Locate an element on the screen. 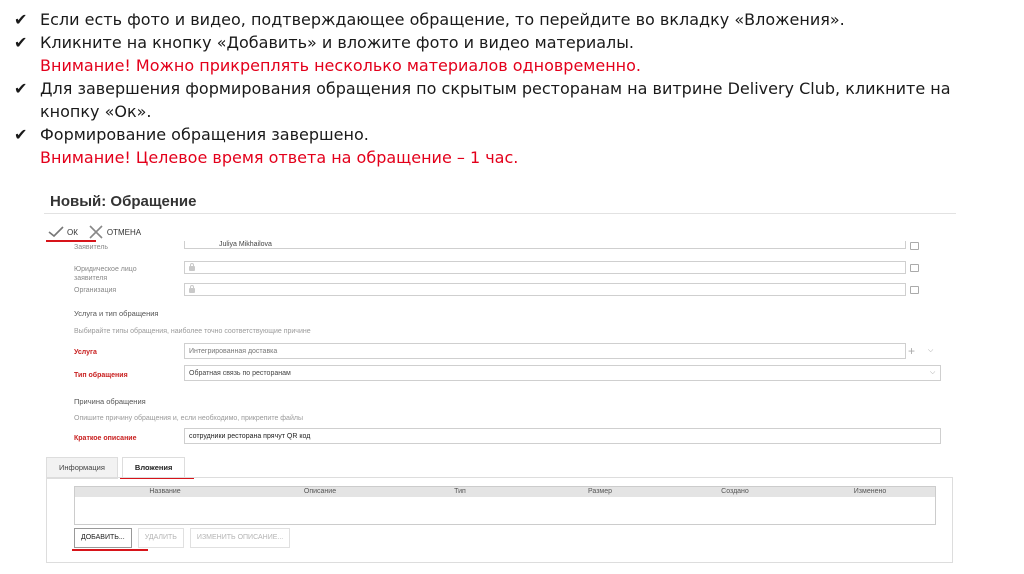  organization-field is located at coordinates (545, 289).